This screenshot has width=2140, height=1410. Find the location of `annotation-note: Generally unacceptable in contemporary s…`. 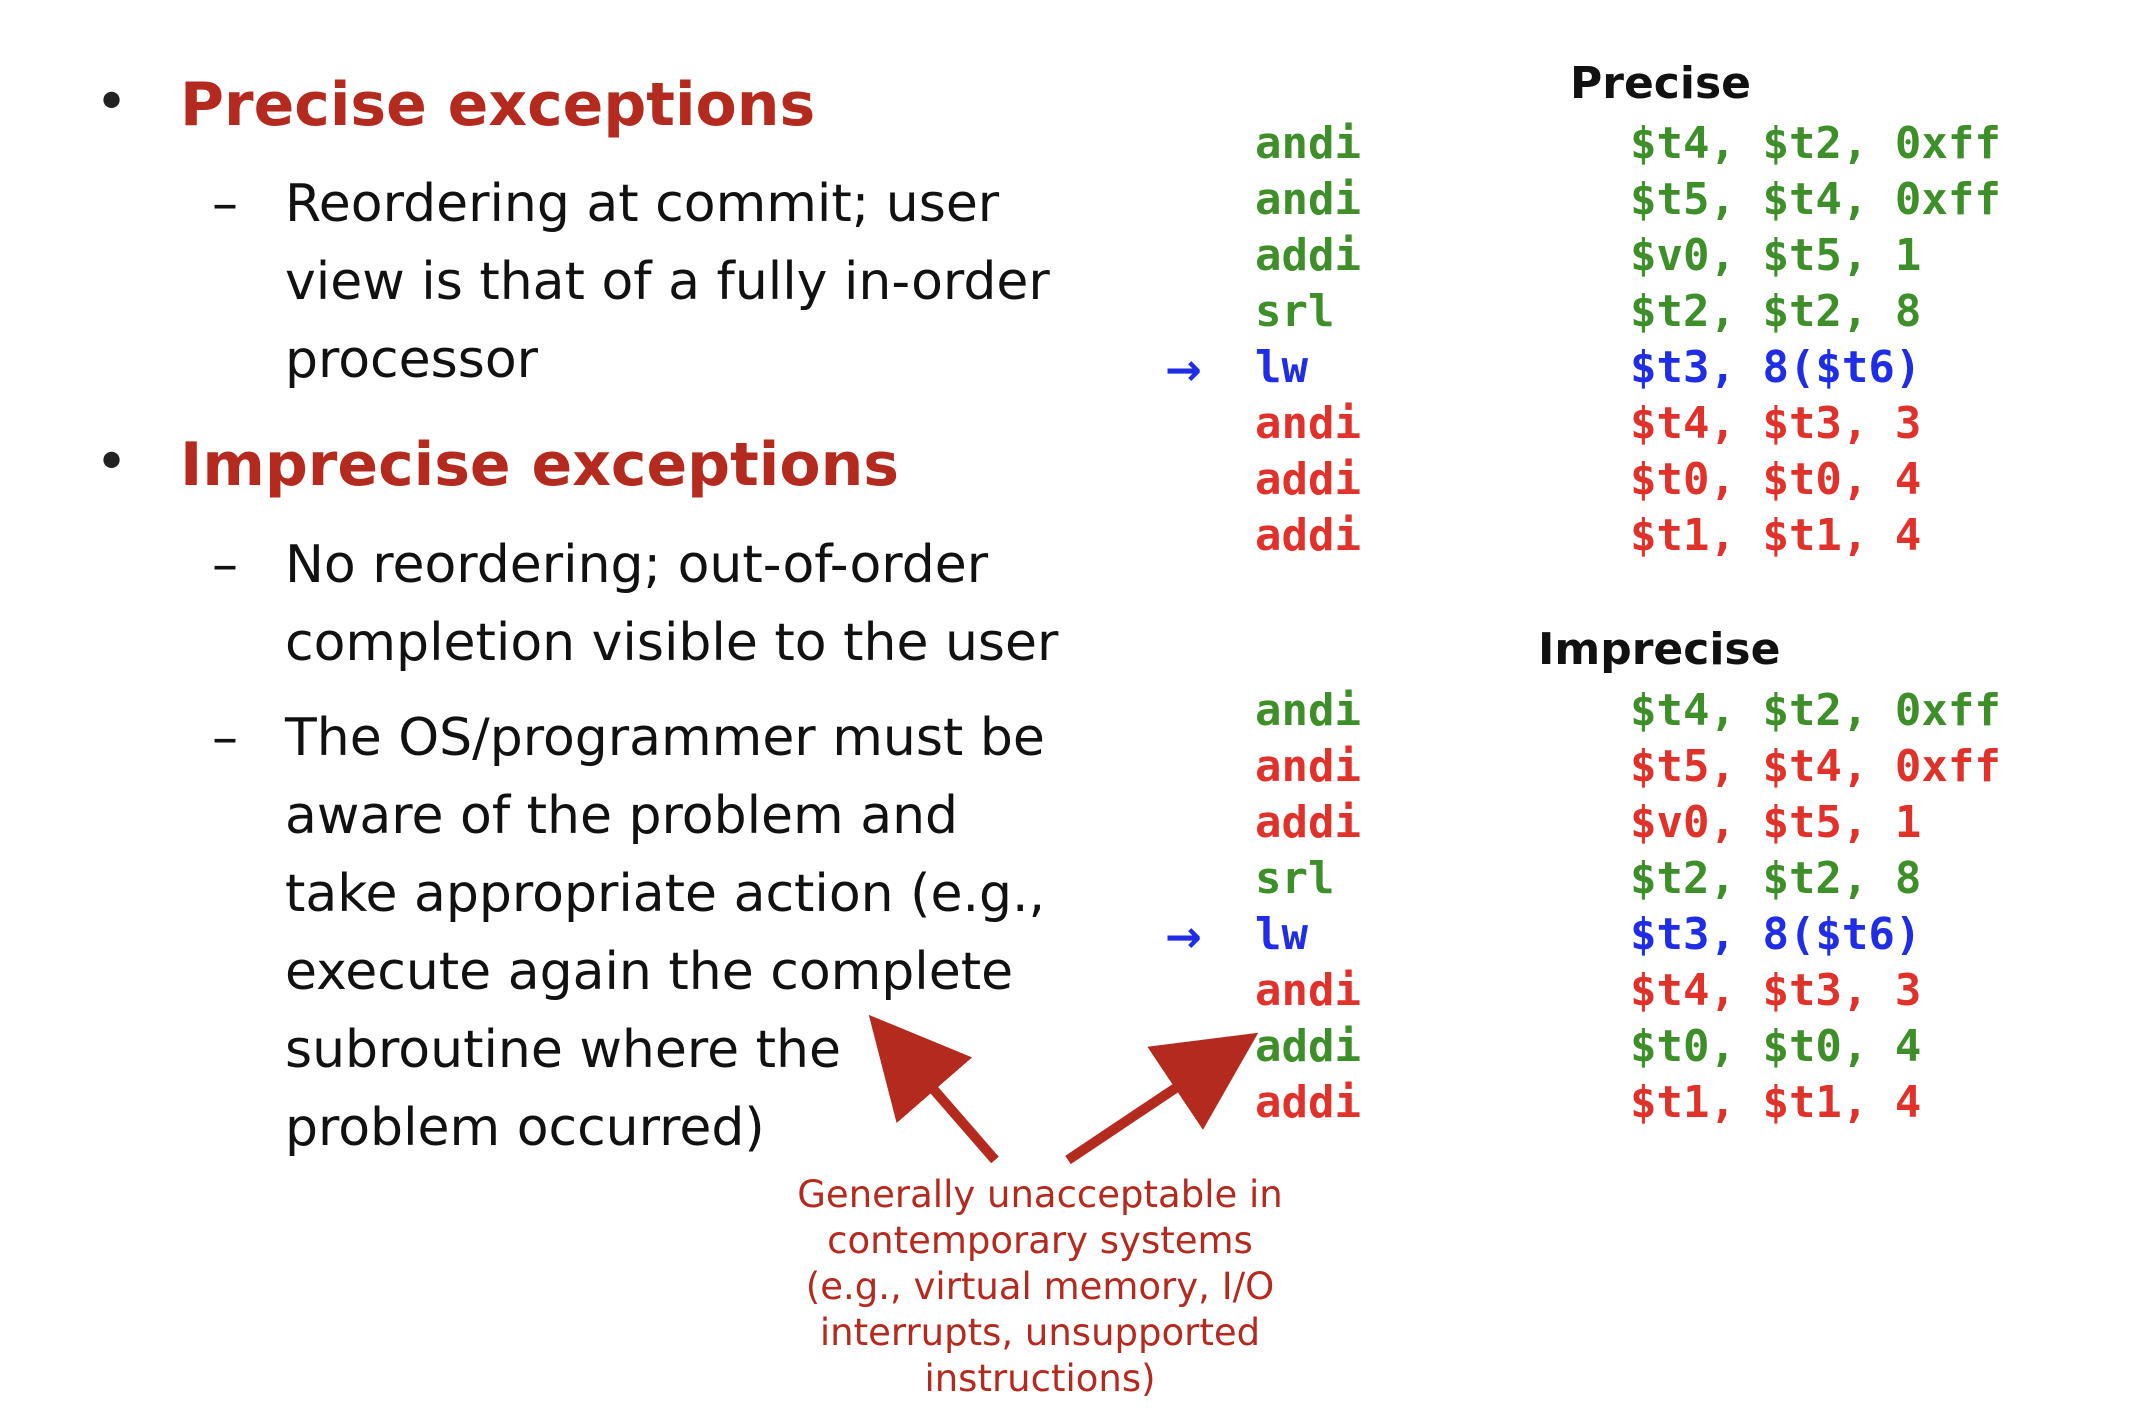

annotation-note: Generally unacceptable in contemporary s… is located at coordinates (1040, 1287).